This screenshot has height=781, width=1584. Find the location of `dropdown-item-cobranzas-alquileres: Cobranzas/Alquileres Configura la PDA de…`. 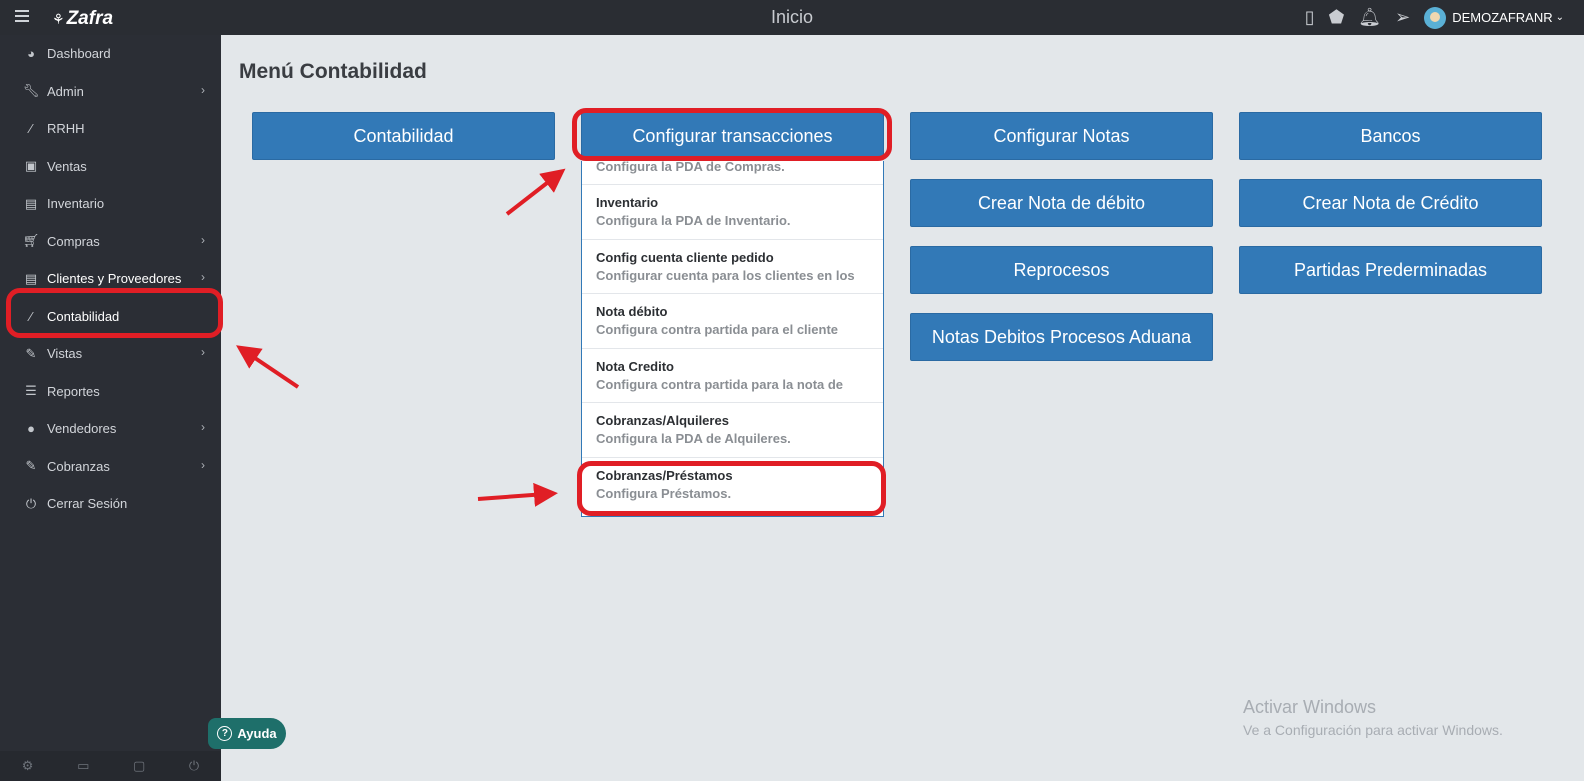

dropdown-item-cobranzas-alquileres: Cobranzas/Alquileres Configura la PDA de… is located at coordinates (732, 430).